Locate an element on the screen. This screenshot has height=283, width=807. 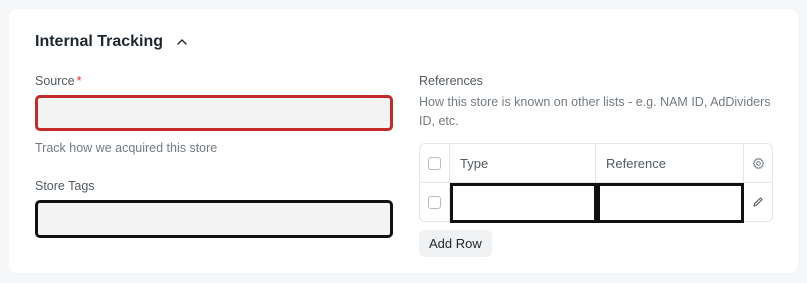
required-mark: * is located at coordinates (79, 81).